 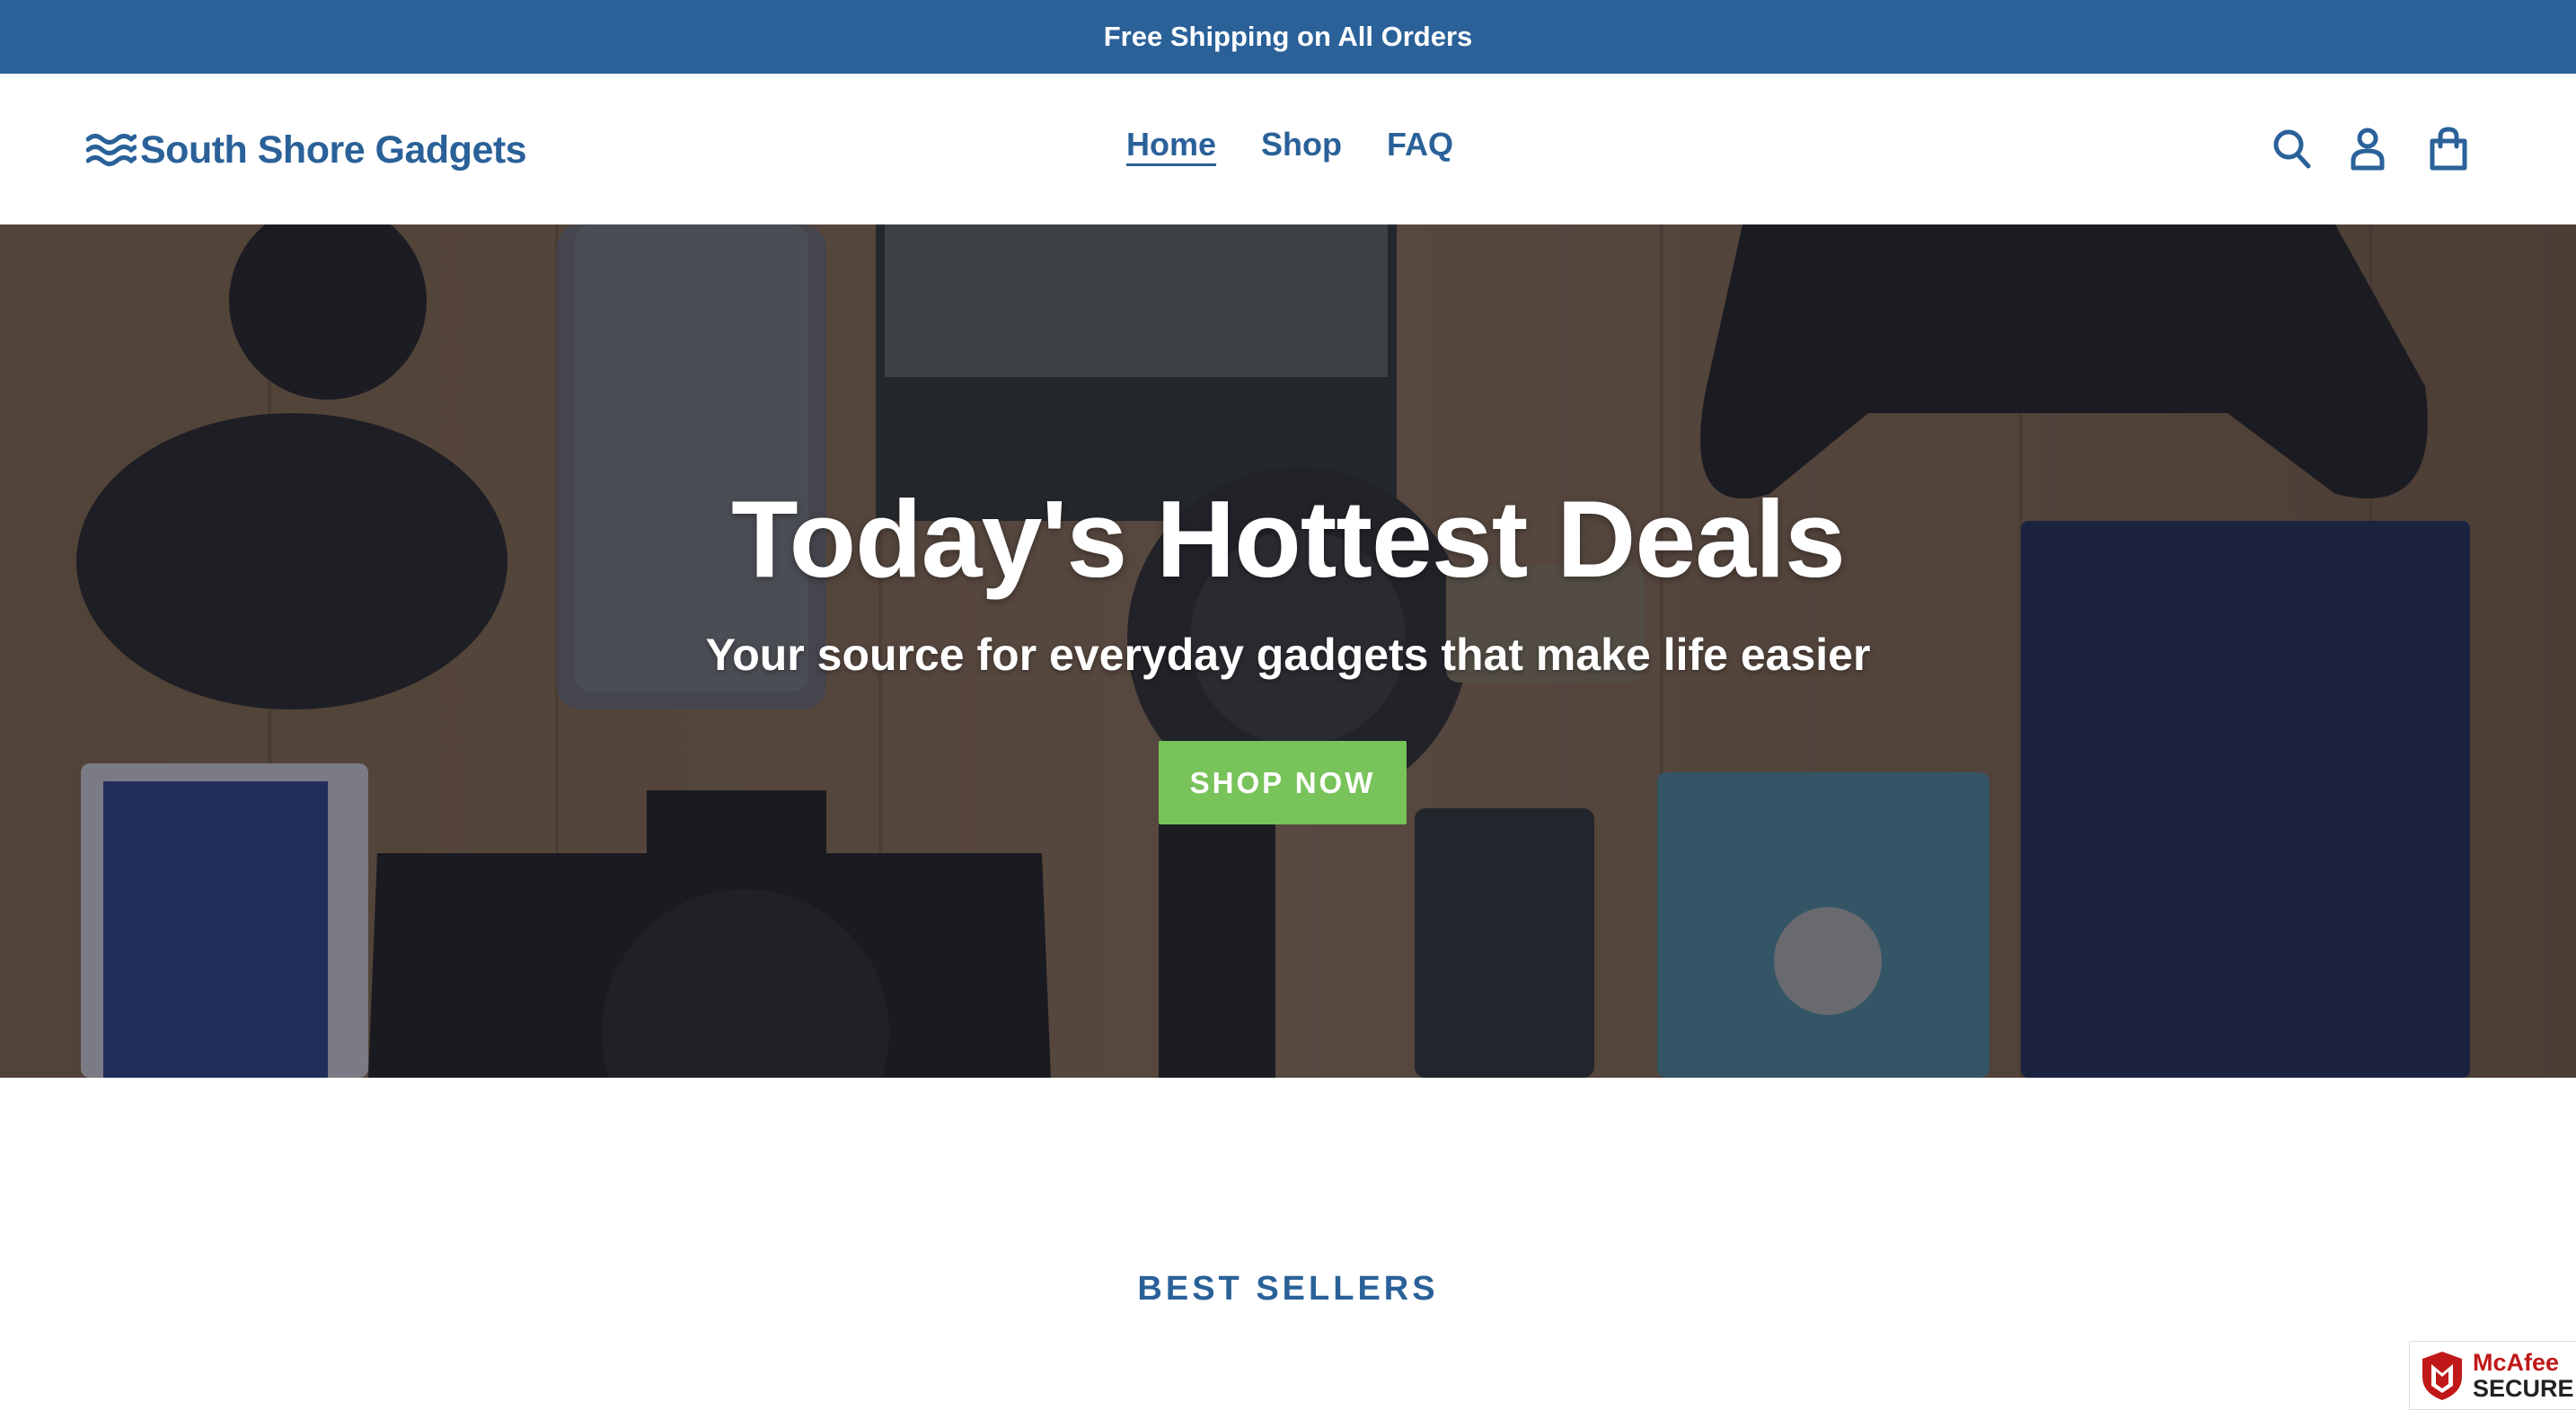 I want to click on hero-title: Today's Hottest Deals, so click(x=1288, y=539).